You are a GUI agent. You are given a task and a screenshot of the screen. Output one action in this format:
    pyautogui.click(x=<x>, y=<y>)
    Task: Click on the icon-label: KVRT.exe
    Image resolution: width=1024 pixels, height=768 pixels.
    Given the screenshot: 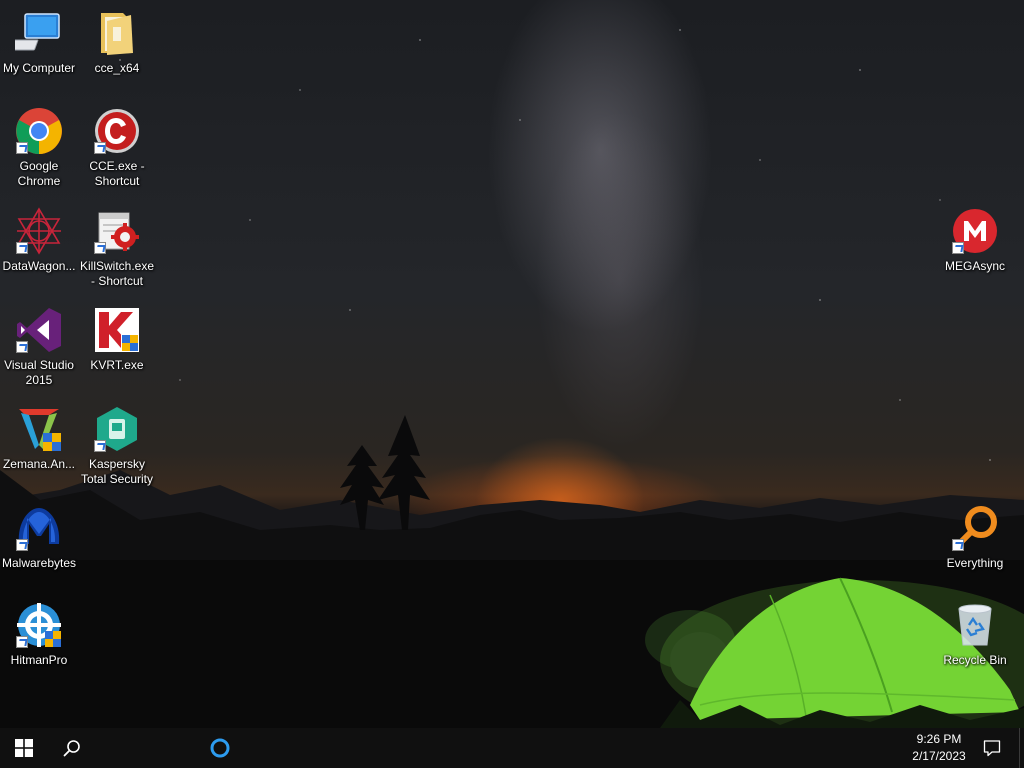 What is the action you would take?
    pyautogui.click(x=117, y=365)
    